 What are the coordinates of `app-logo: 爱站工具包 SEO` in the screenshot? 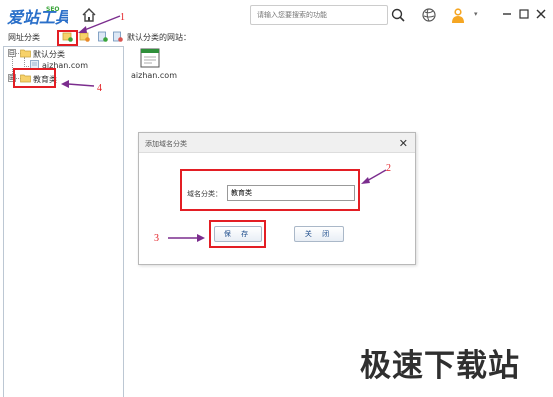 It's located at (37, 16).